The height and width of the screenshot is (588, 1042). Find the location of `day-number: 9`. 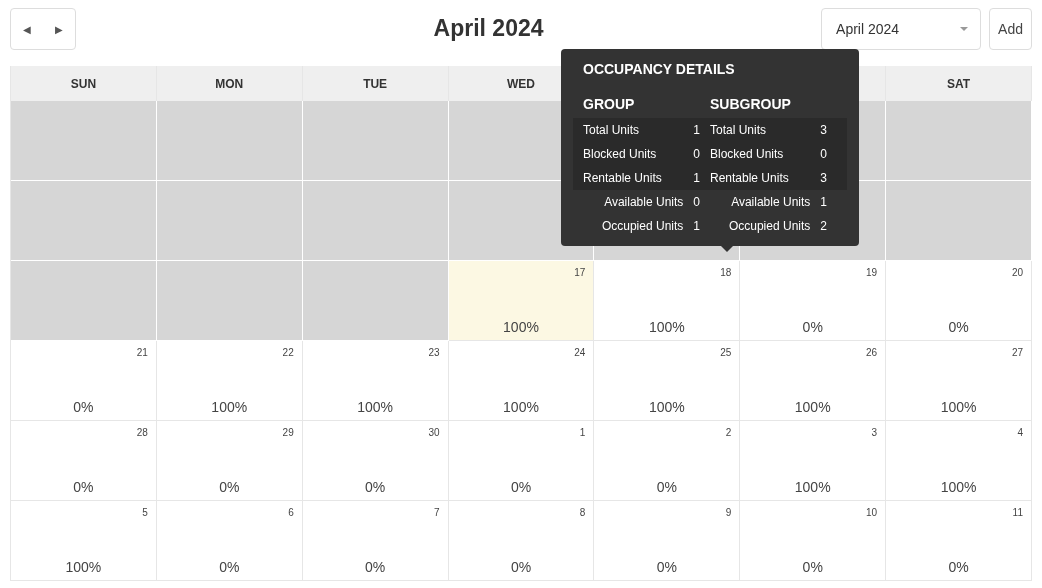

day-number: 9 is located at coordinates (728, 513).